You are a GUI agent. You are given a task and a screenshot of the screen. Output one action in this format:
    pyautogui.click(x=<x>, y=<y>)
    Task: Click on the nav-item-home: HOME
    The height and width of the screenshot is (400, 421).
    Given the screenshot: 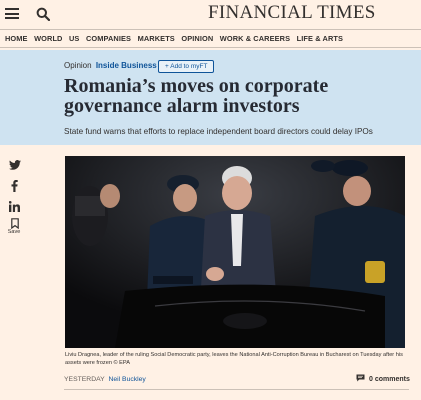 What is the action you would take?
    pyautogui.click(x=16, y=38)
    